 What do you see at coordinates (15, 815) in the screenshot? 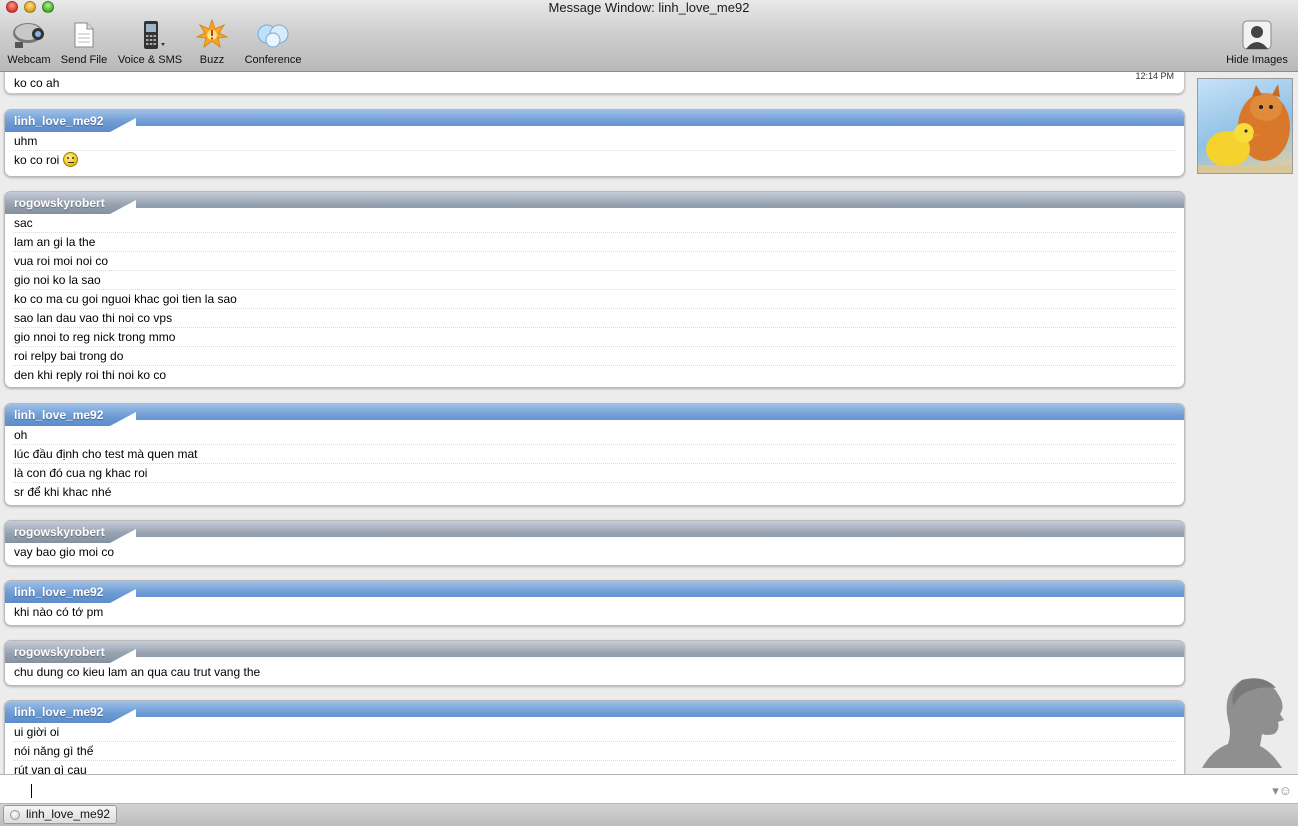
I see `status-icon` at bounding box center [15, 815].